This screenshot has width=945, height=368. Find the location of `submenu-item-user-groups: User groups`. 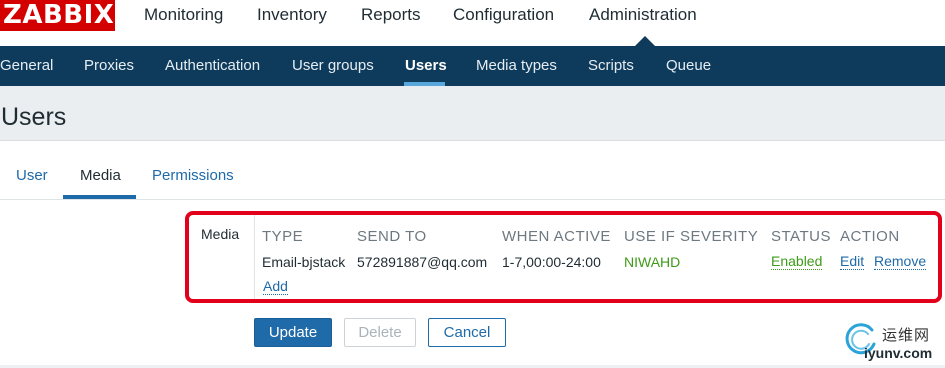

submenu-item-user-groups: User groups is located at coordinates (333, 65).